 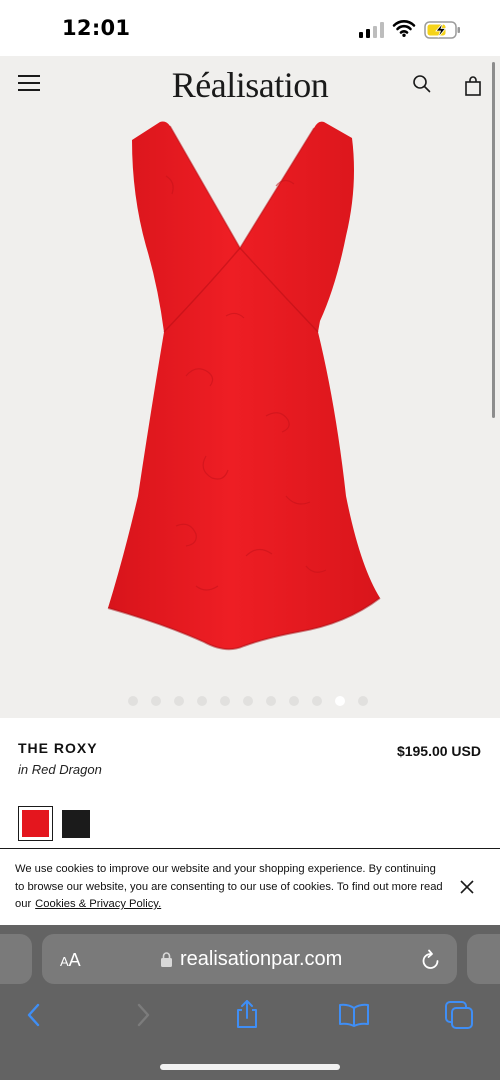 What do you see at coordinates (404, 28) in the screenshot?
I see `wifi-icon` at bounding box center [404, 28].